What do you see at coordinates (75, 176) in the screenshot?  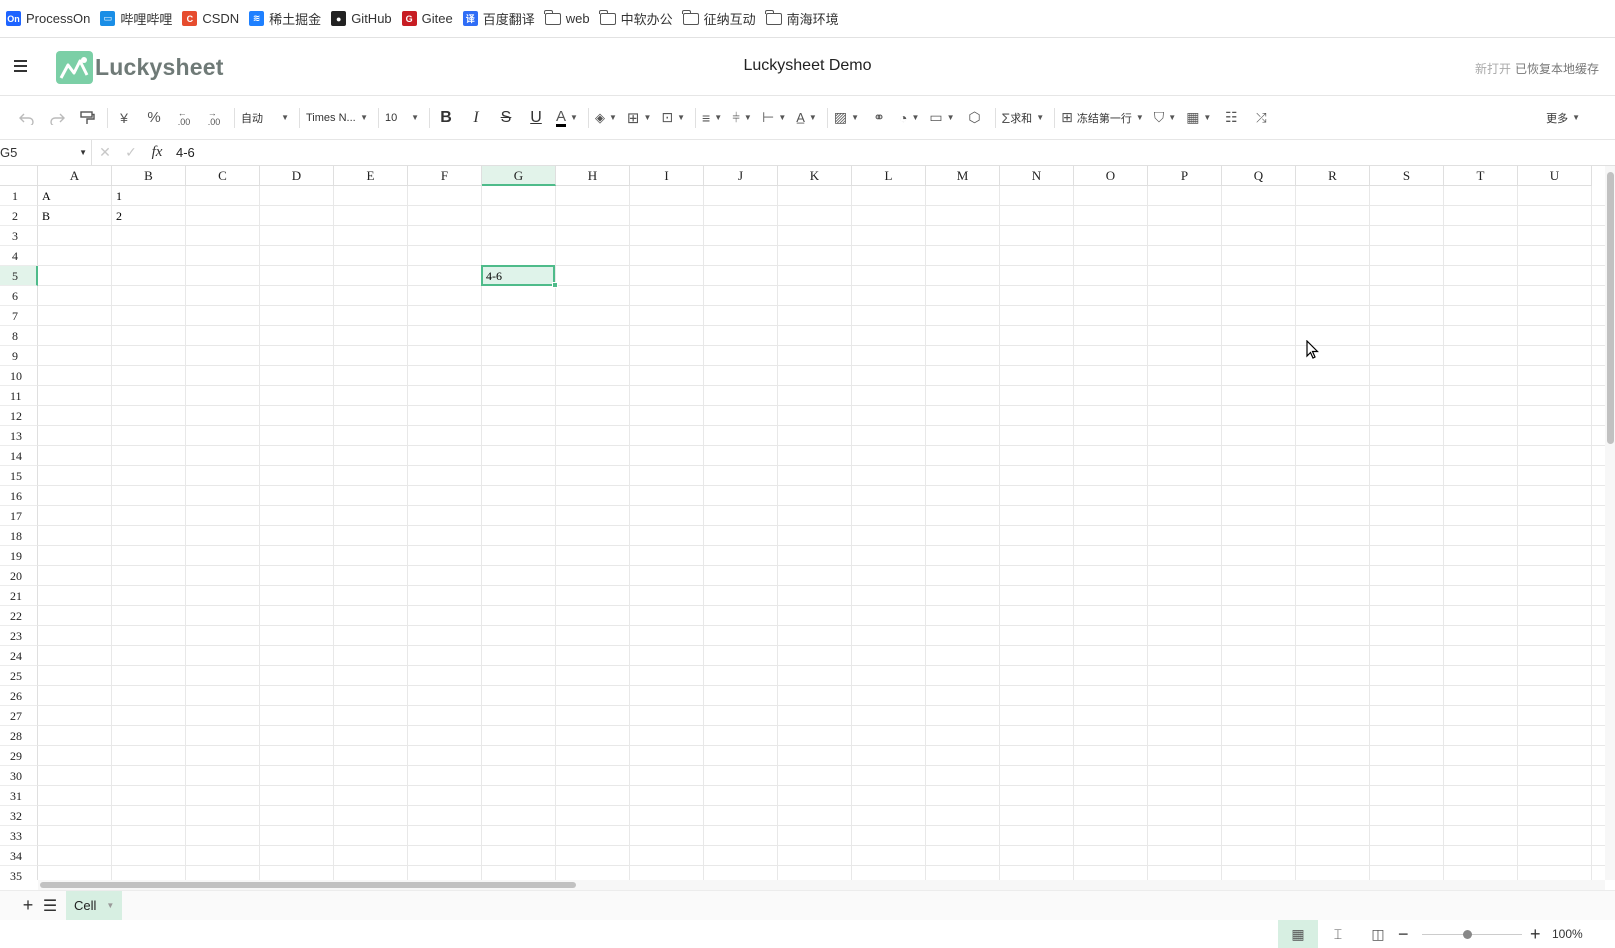 I see `column-header-A: A` at bounding box center [75, 176].